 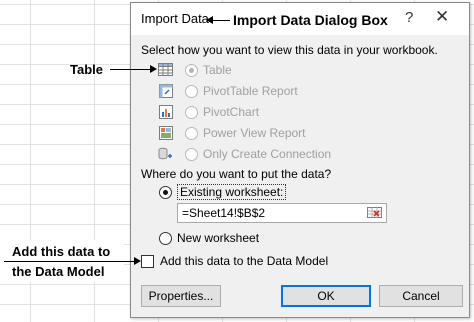 What do you see at coordinates (236, 174) in the screenshot?
I see `put-prompt: Where do you want to put the data?` at bounding box center [236, 174].